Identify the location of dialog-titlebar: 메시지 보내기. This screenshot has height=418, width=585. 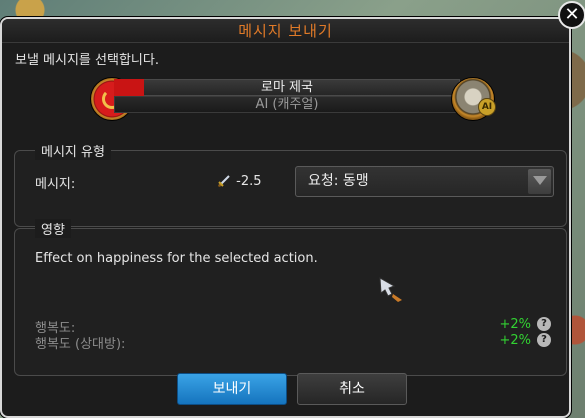
(285, 31).